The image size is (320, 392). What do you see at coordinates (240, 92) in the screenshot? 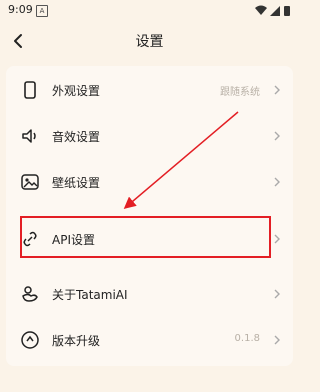
I see `settings-item-value: 跟随系统` at bounding box center [240, 92].